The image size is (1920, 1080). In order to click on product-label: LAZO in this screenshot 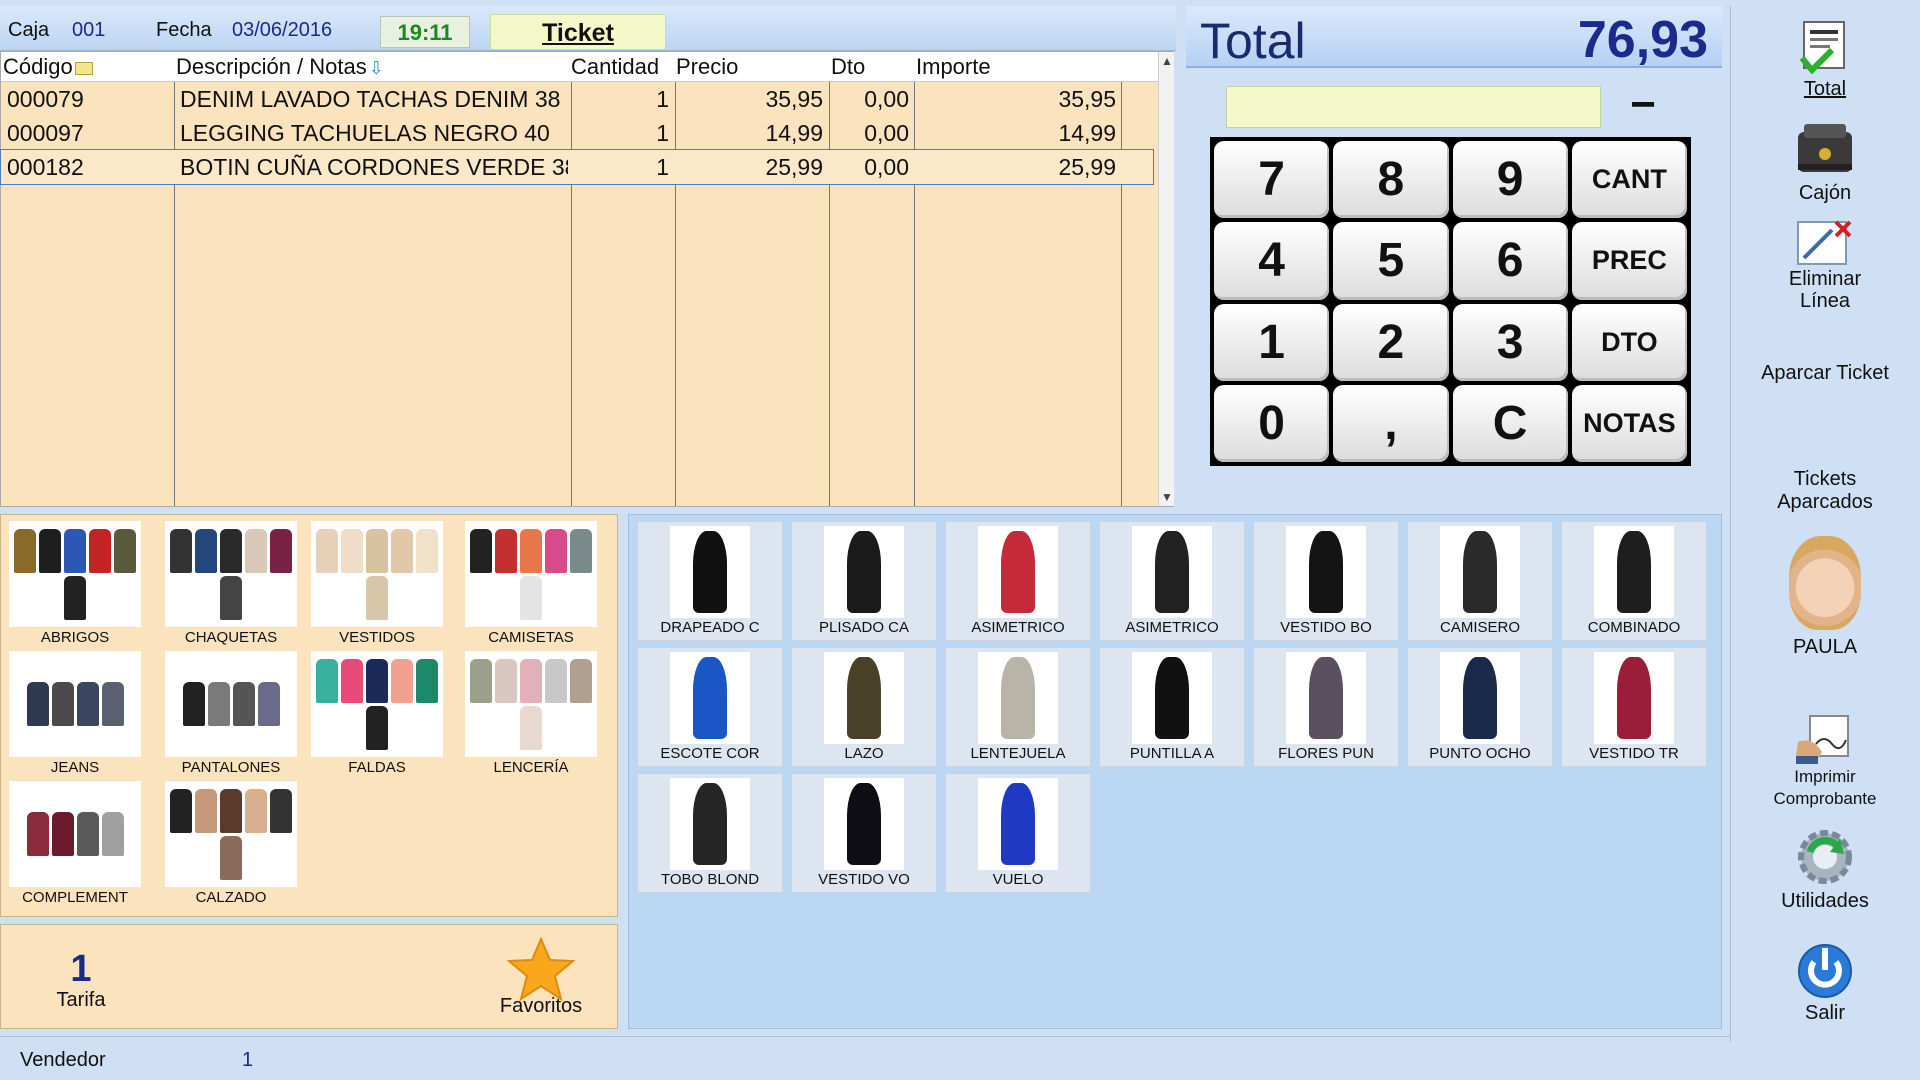, I will do `click(864, 753)`.